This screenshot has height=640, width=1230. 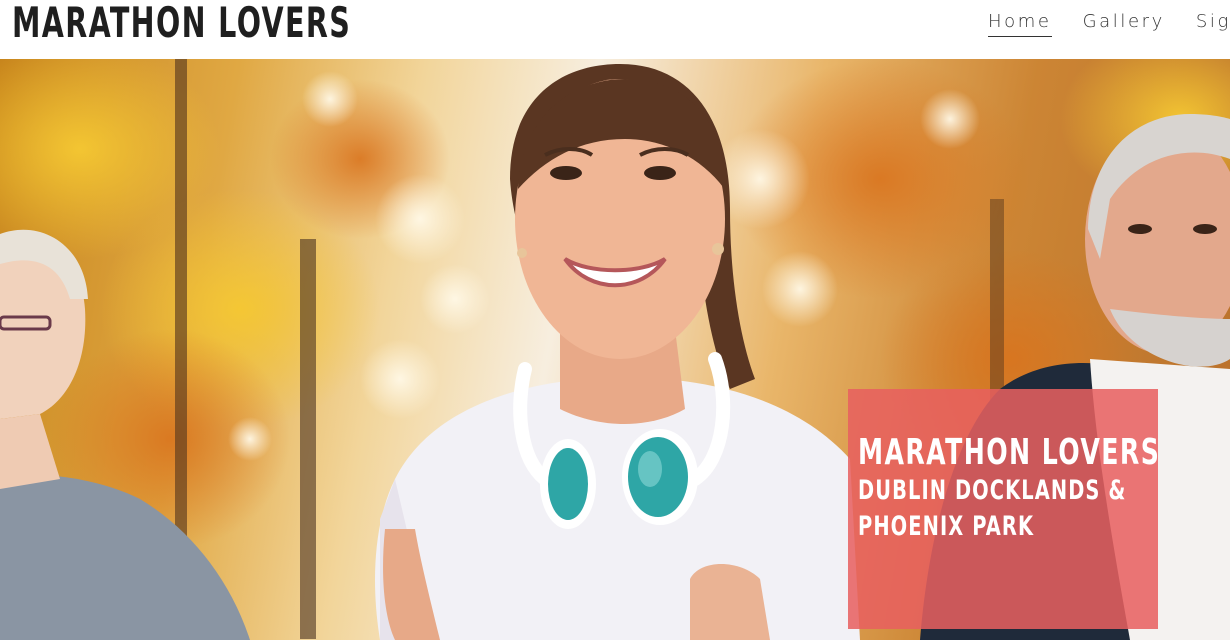 I want to click on main-nav: Home Gallery Sign, so click(x=1109, y=23).